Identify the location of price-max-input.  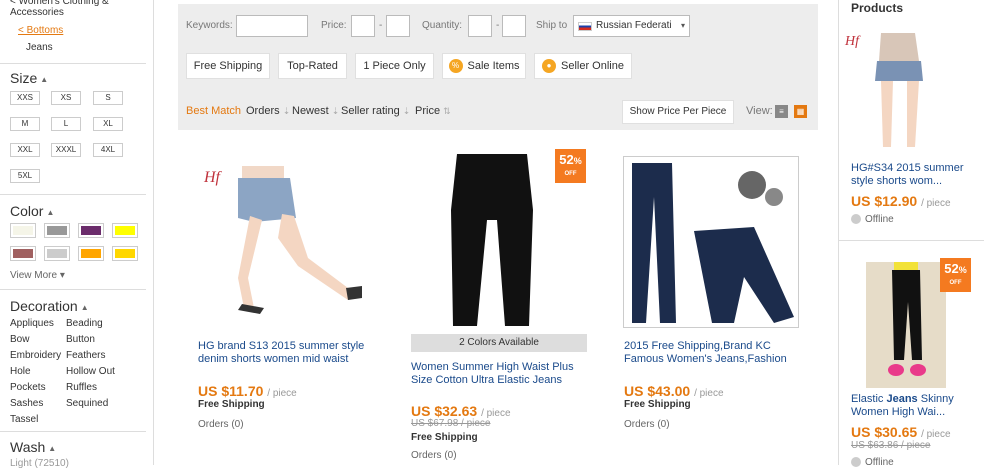
(398, 26).